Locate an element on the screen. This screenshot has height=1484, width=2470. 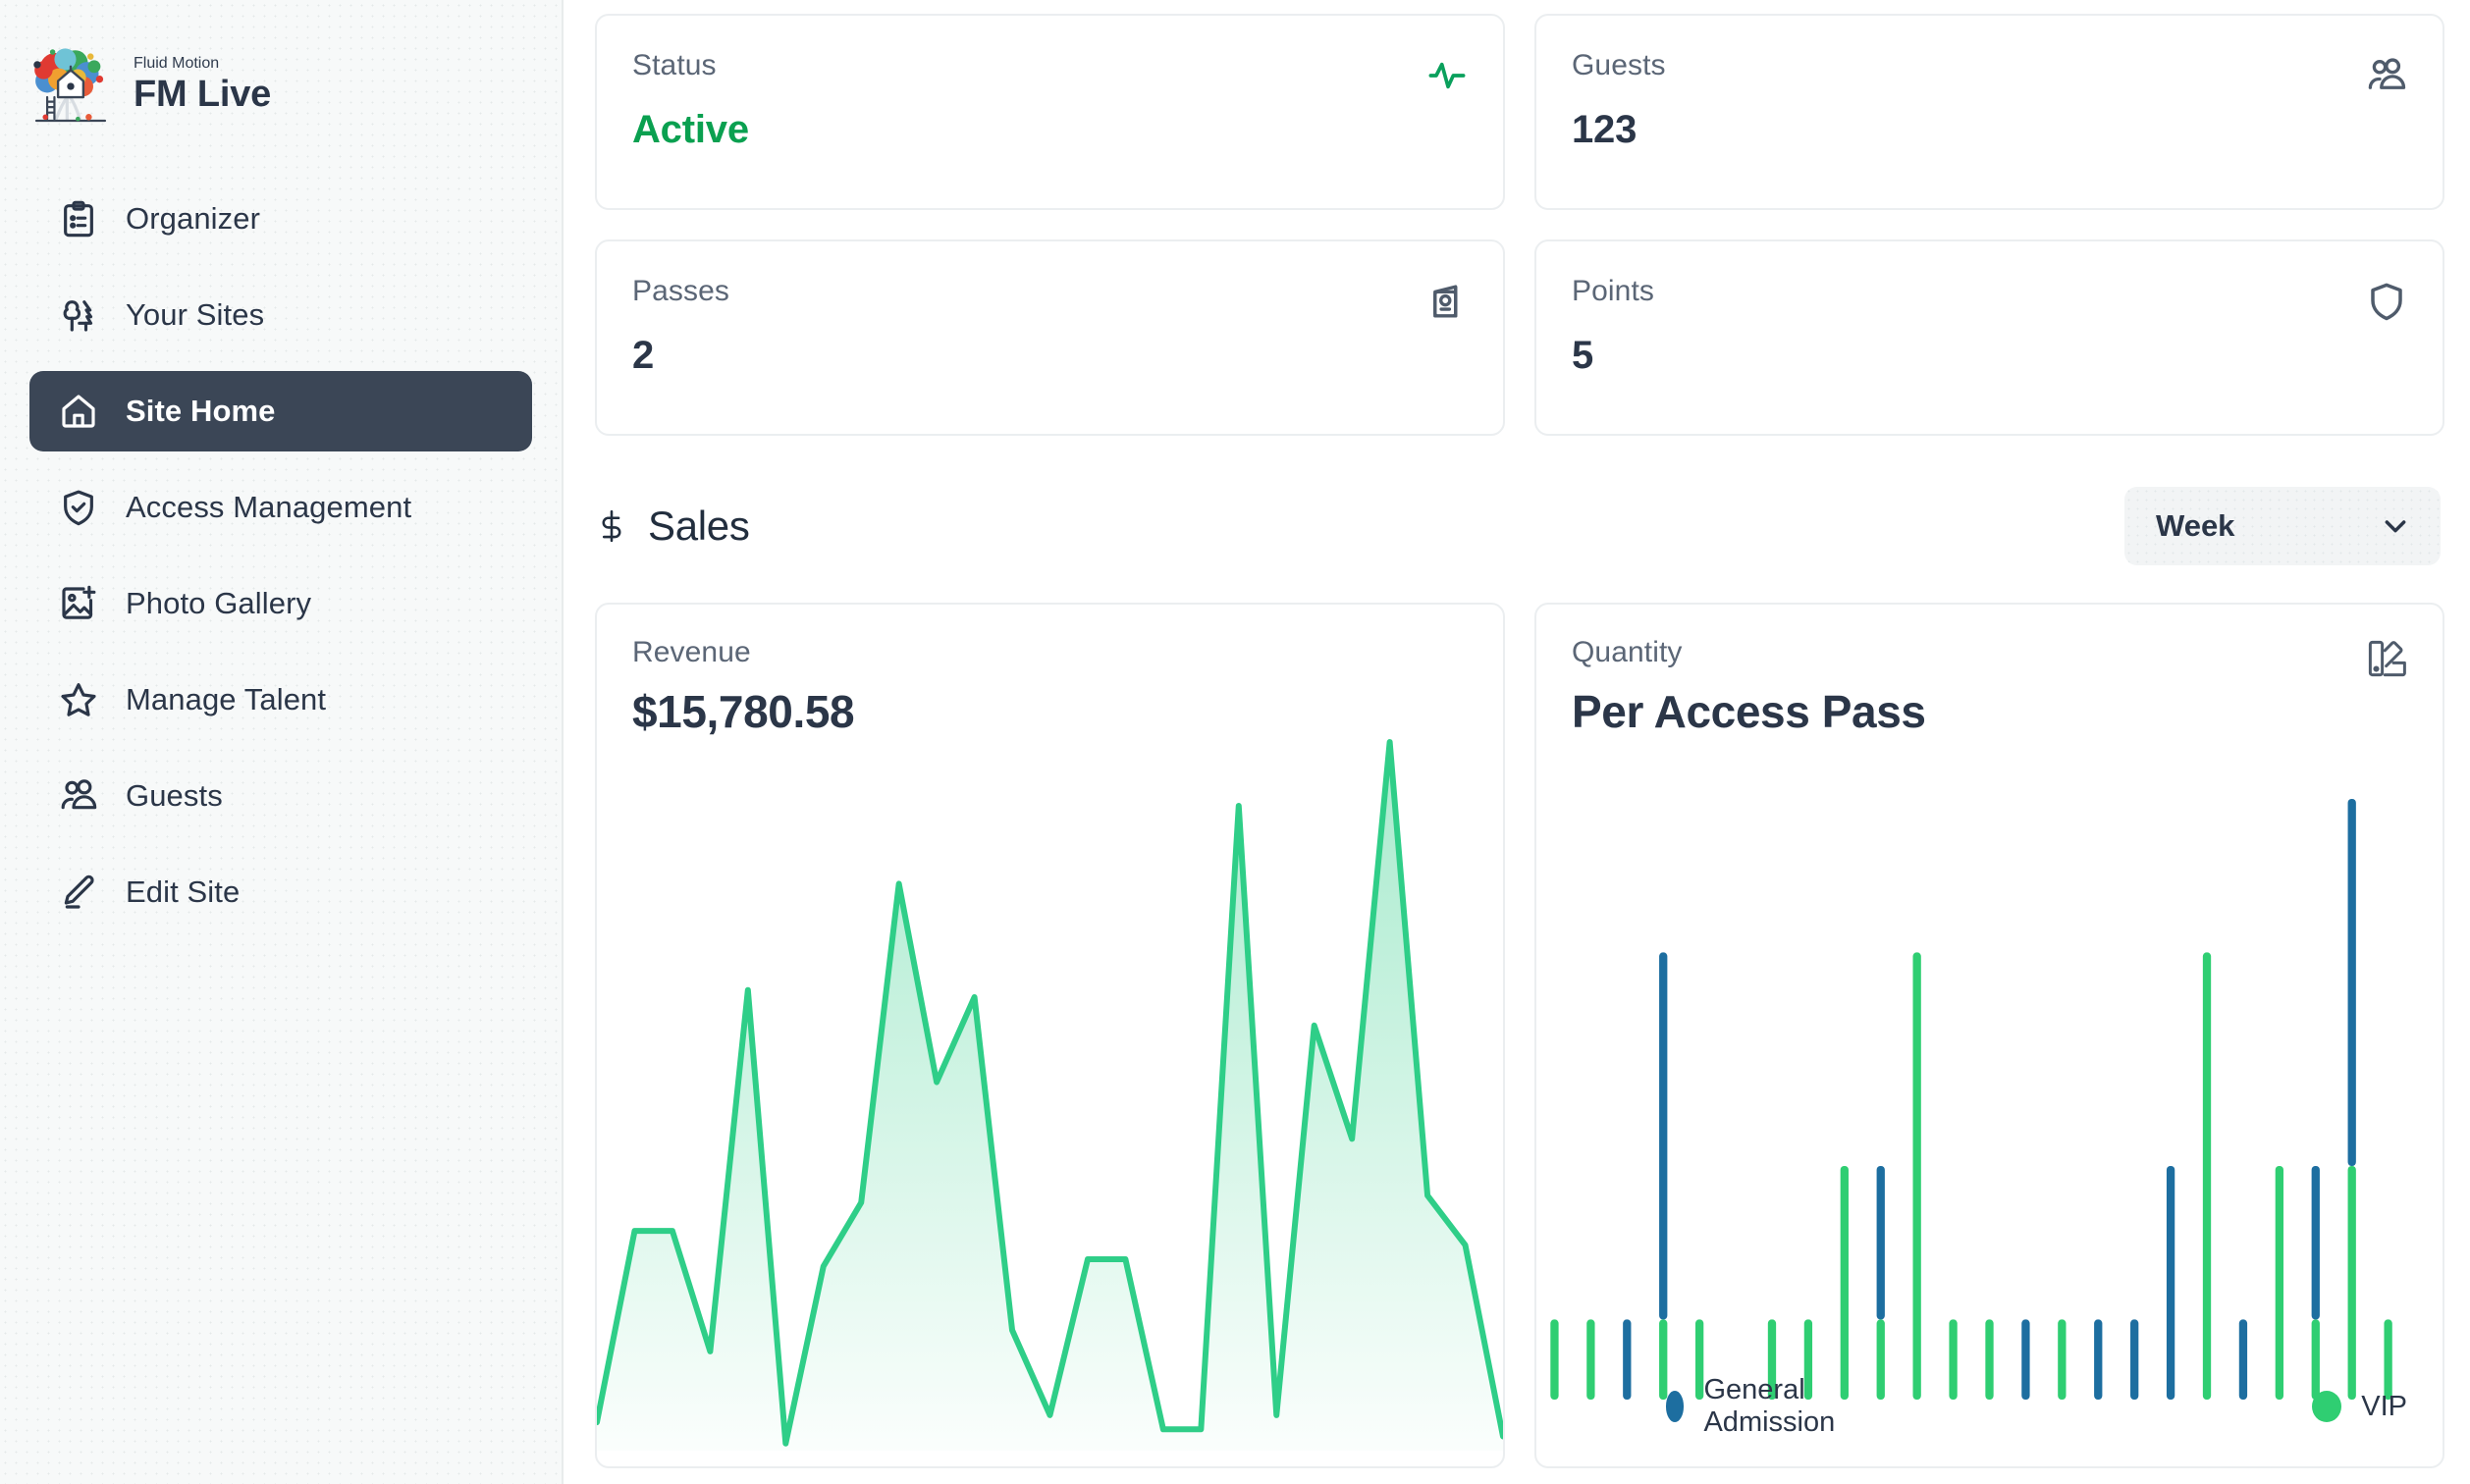
legend-item-vip: VIP is located at coordinates (2360, 1407).